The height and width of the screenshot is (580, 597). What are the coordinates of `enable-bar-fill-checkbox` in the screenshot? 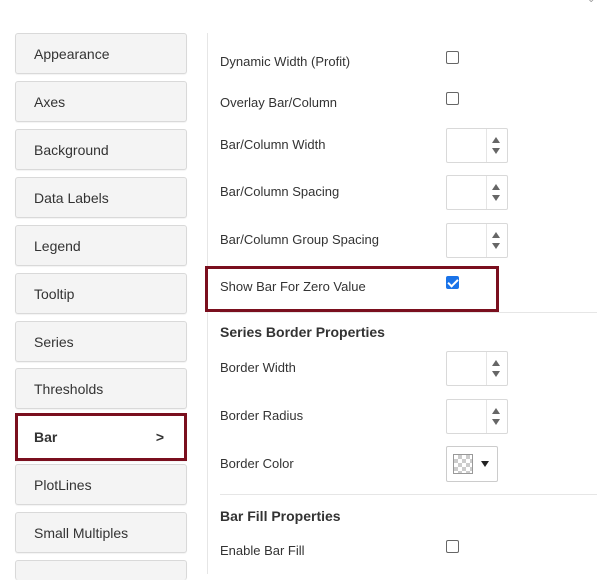 It's located at (452, 546).